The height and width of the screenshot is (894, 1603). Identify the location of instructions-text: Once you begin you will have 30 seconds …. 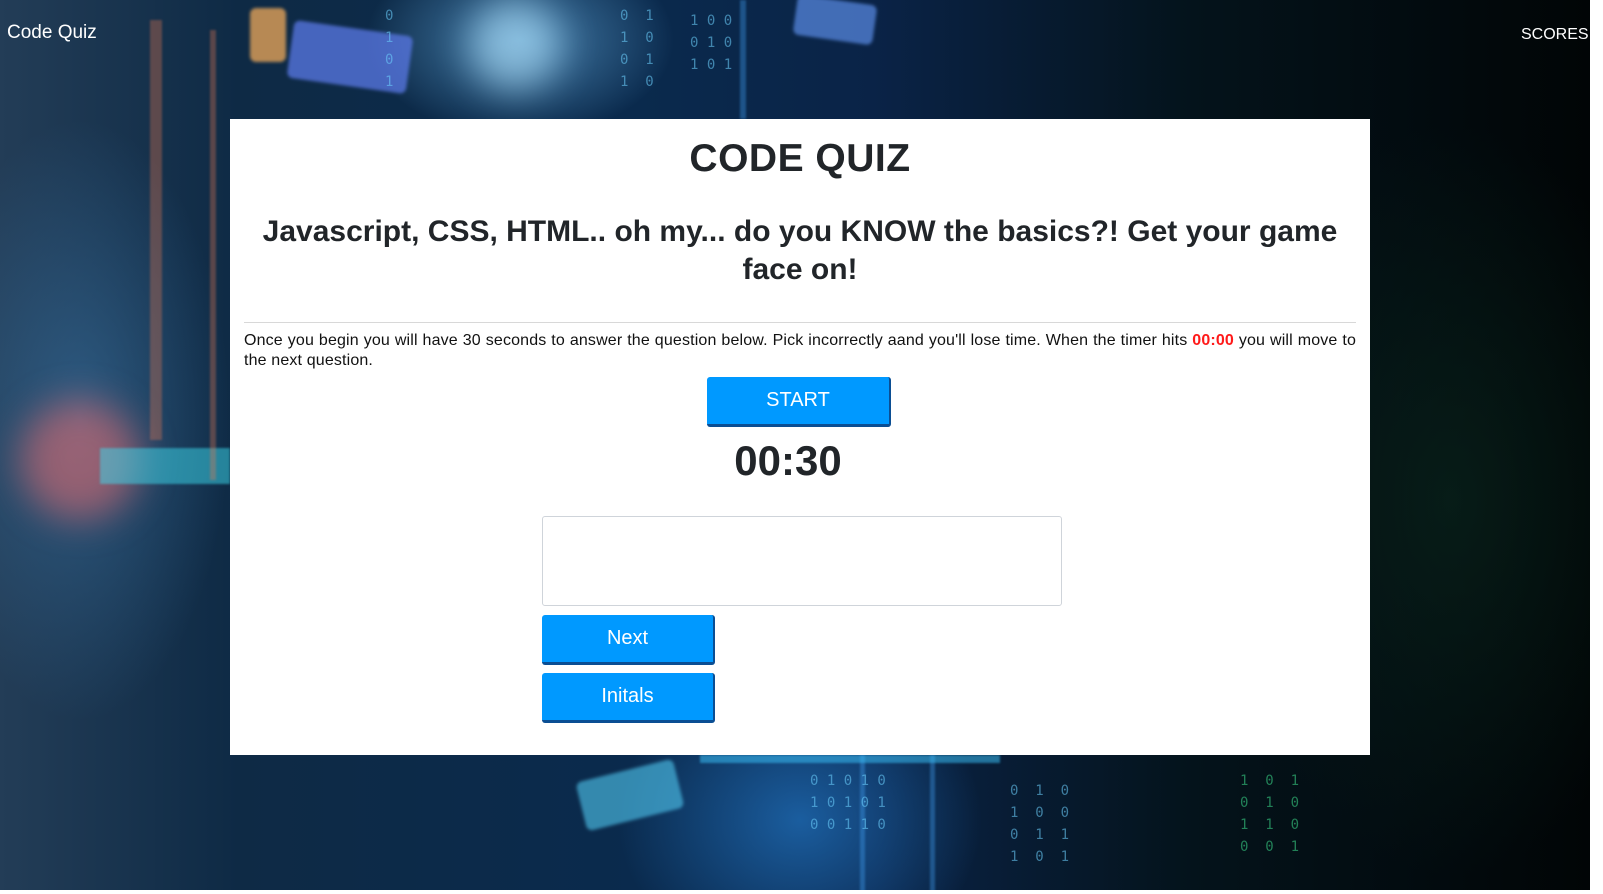
(718, 340).